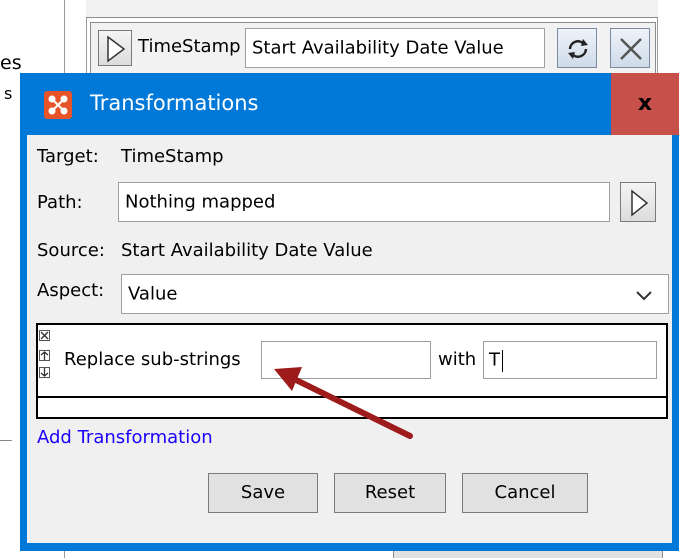  Describe the element at coordinates (71, 250) in the screenshot. I see `source-label: Source:` at that location.